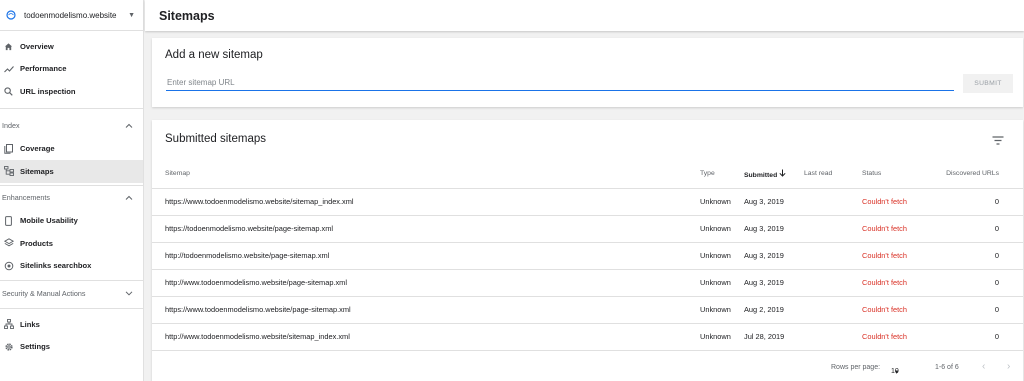  Describe the element at coordinates (48, 91) in the screenshot. I see `nav-url-inspection-label: URL inspection` at that location.